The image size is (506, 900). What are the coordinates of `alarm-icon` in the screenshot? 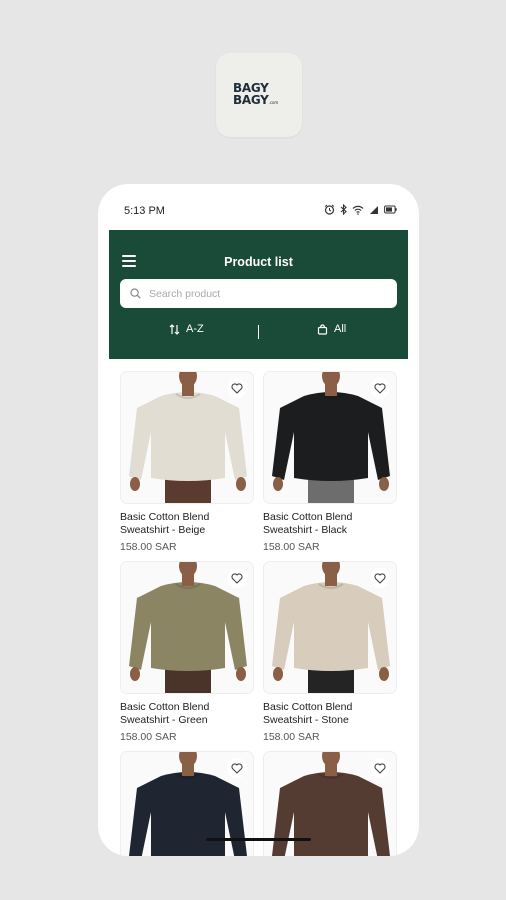 It's located at (329, 209).